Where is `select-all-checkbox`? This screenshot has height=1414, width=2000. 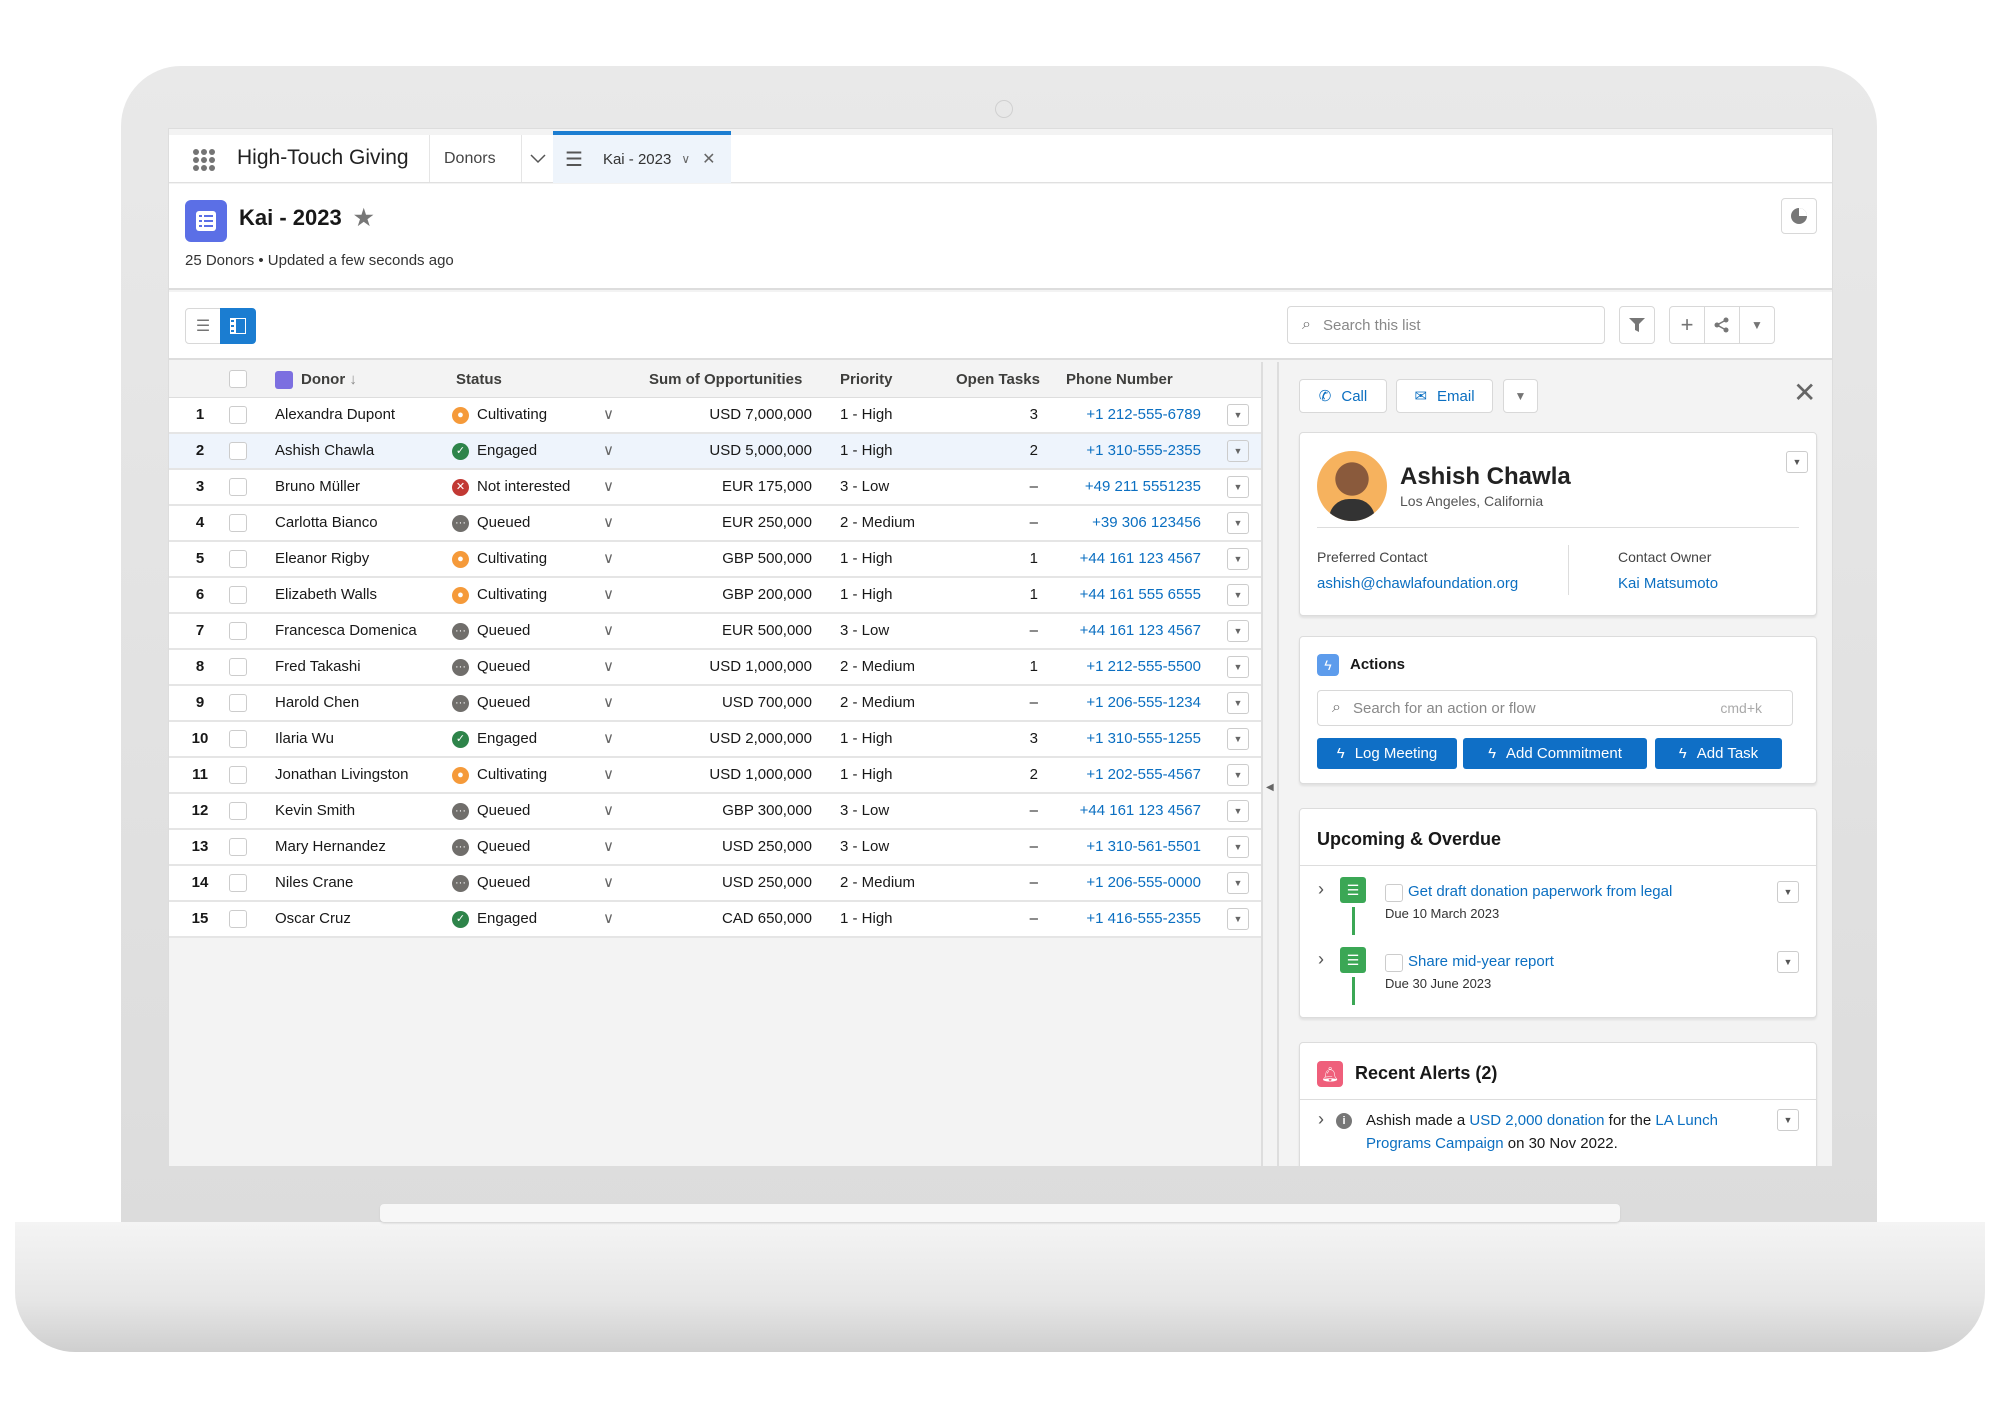 select-all-checkbox is located at coordinates (238, 379).